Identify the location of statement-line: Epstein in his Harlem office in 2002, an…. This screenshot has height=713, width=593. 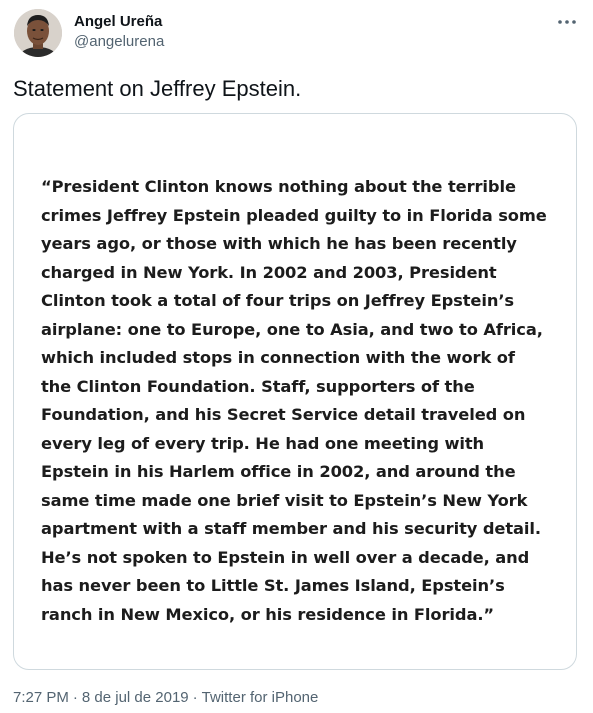
(278, 471).